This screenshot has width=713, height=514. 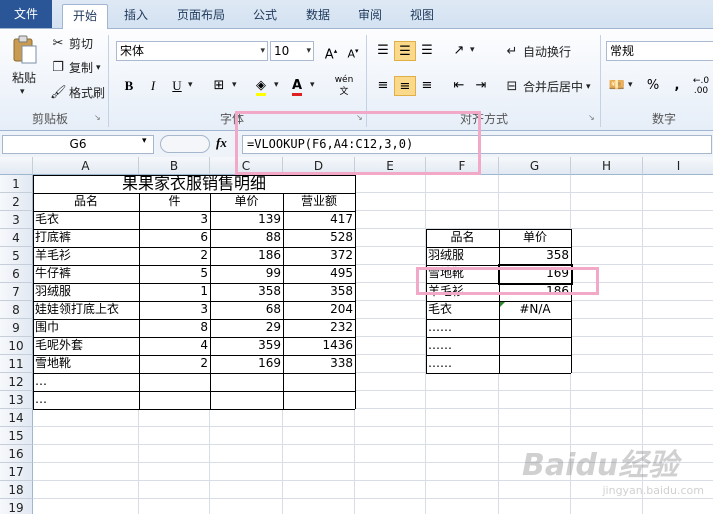 I want to click on align-top-icon: ☰, so click(x=383, y=51).